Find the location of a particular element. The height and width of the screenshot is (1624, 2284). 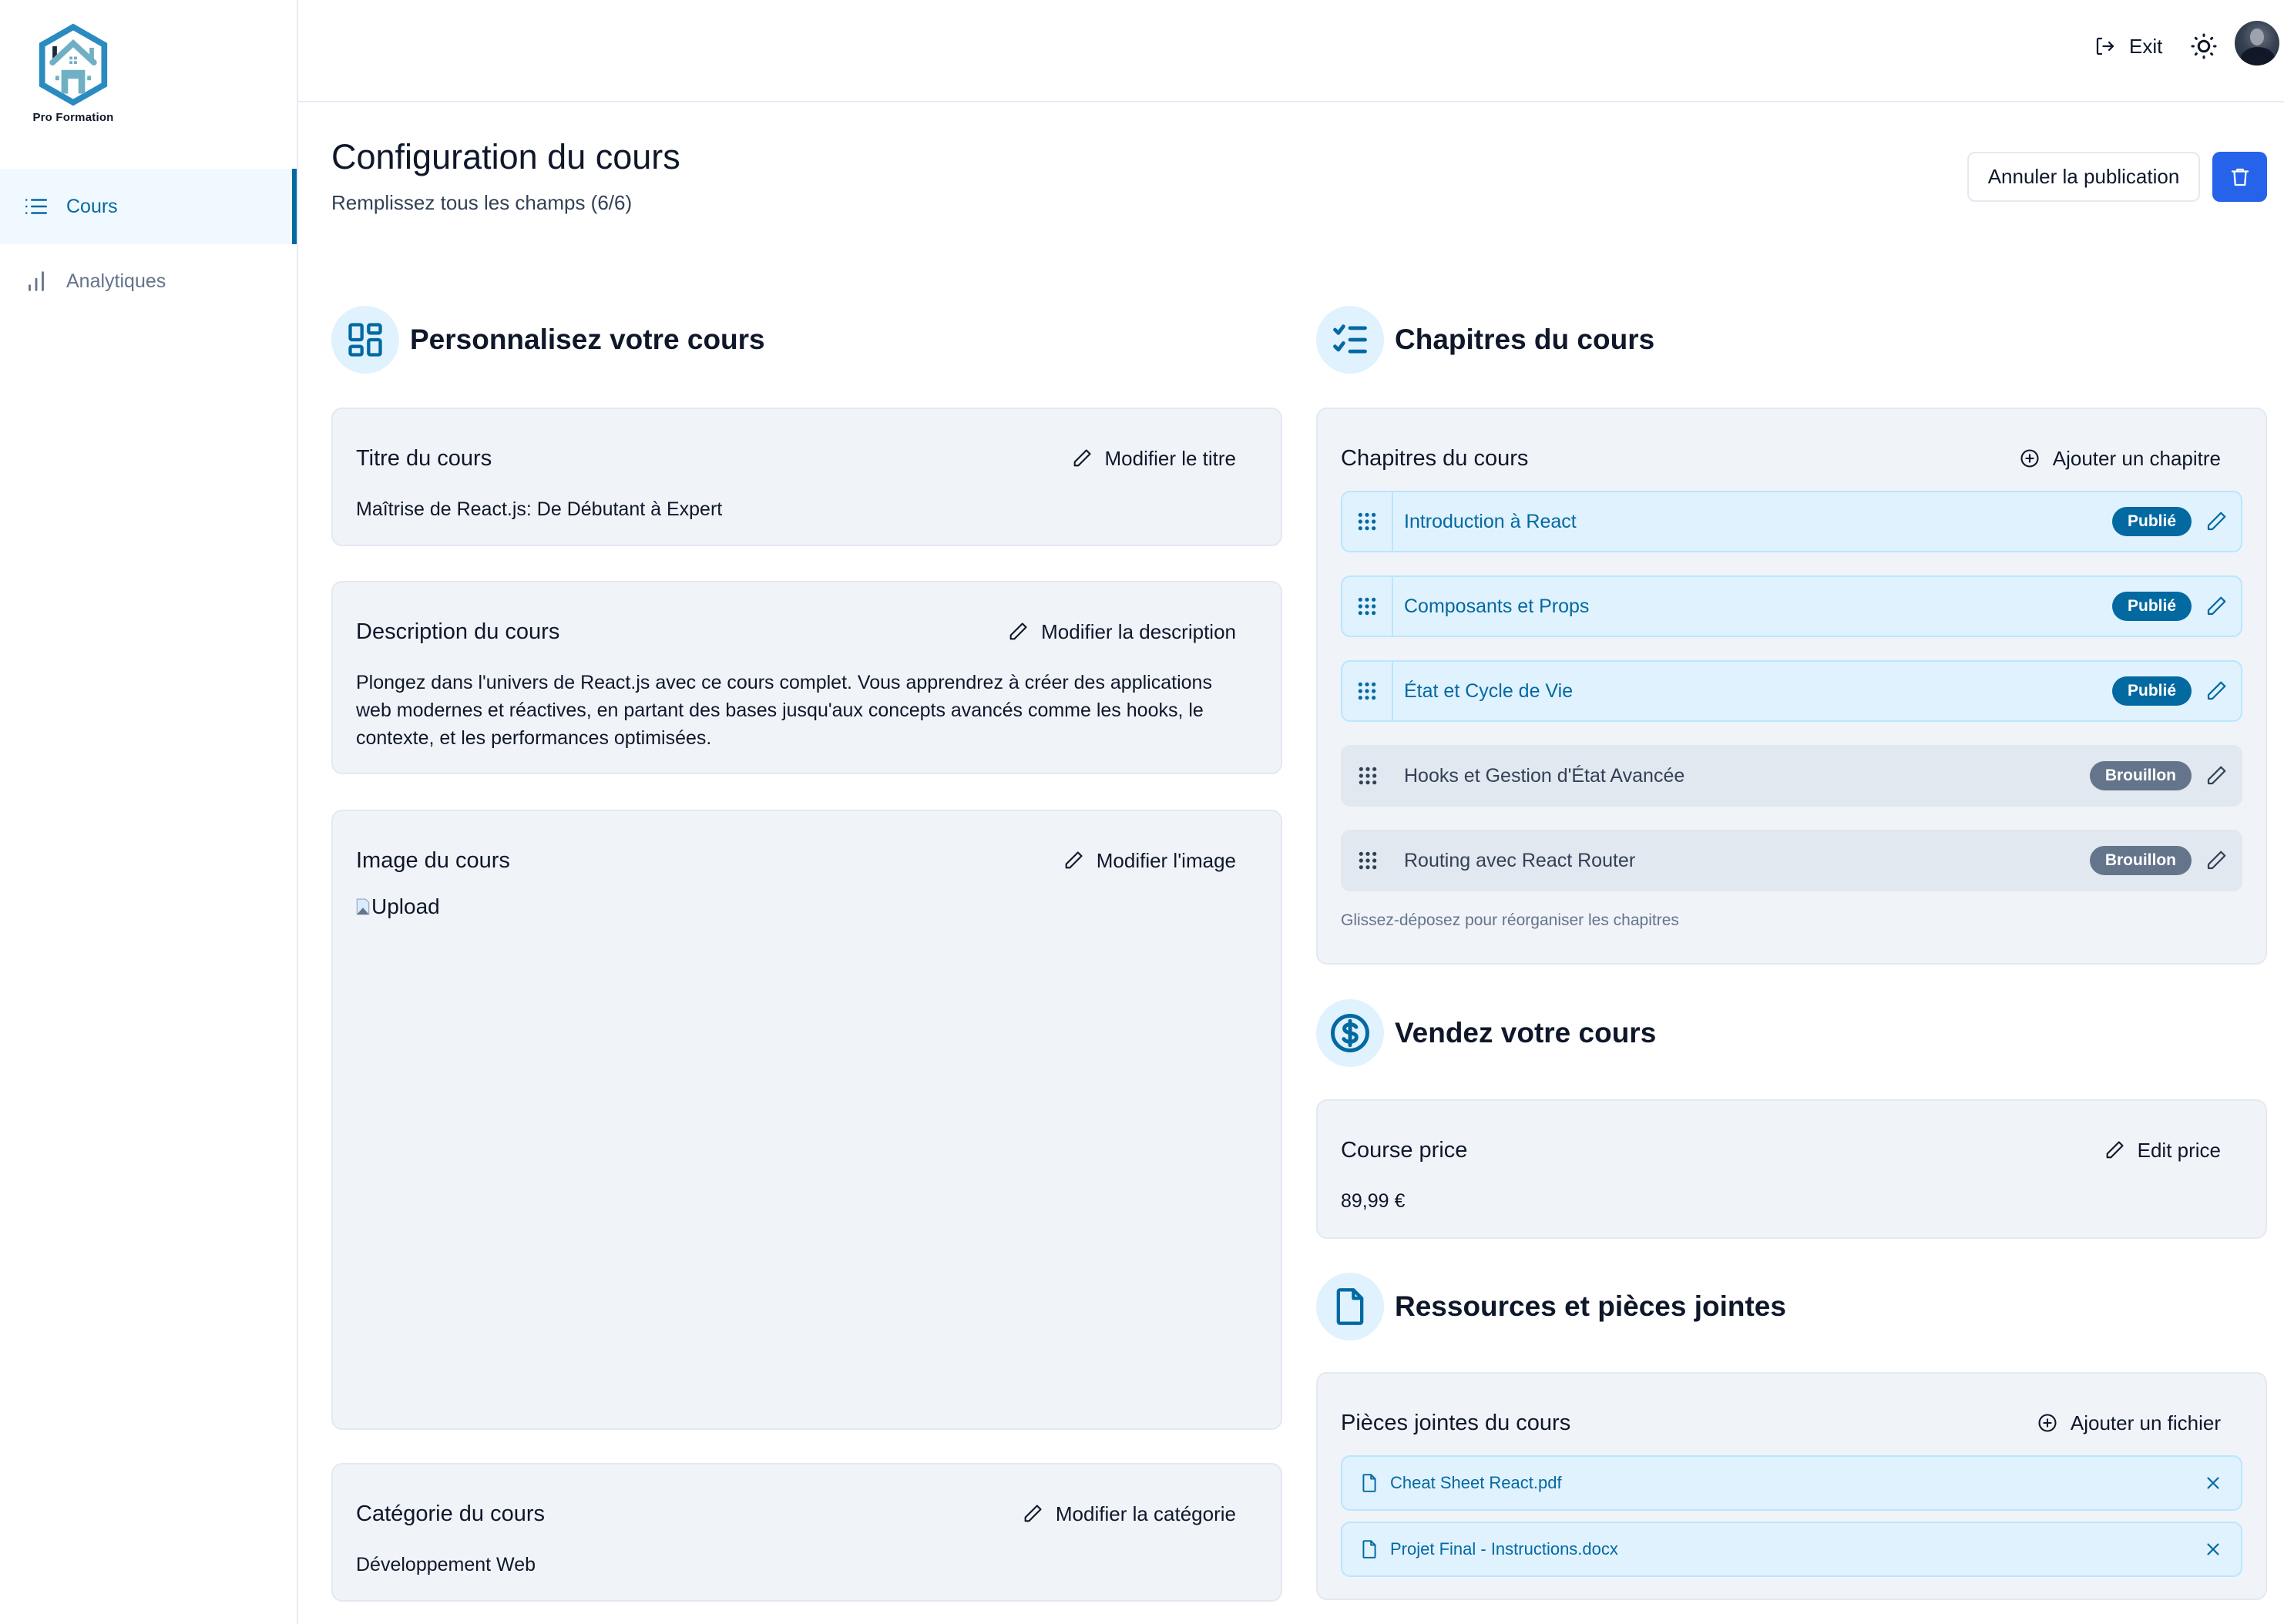

theme-toggle is located at coordinates (2203, 46).